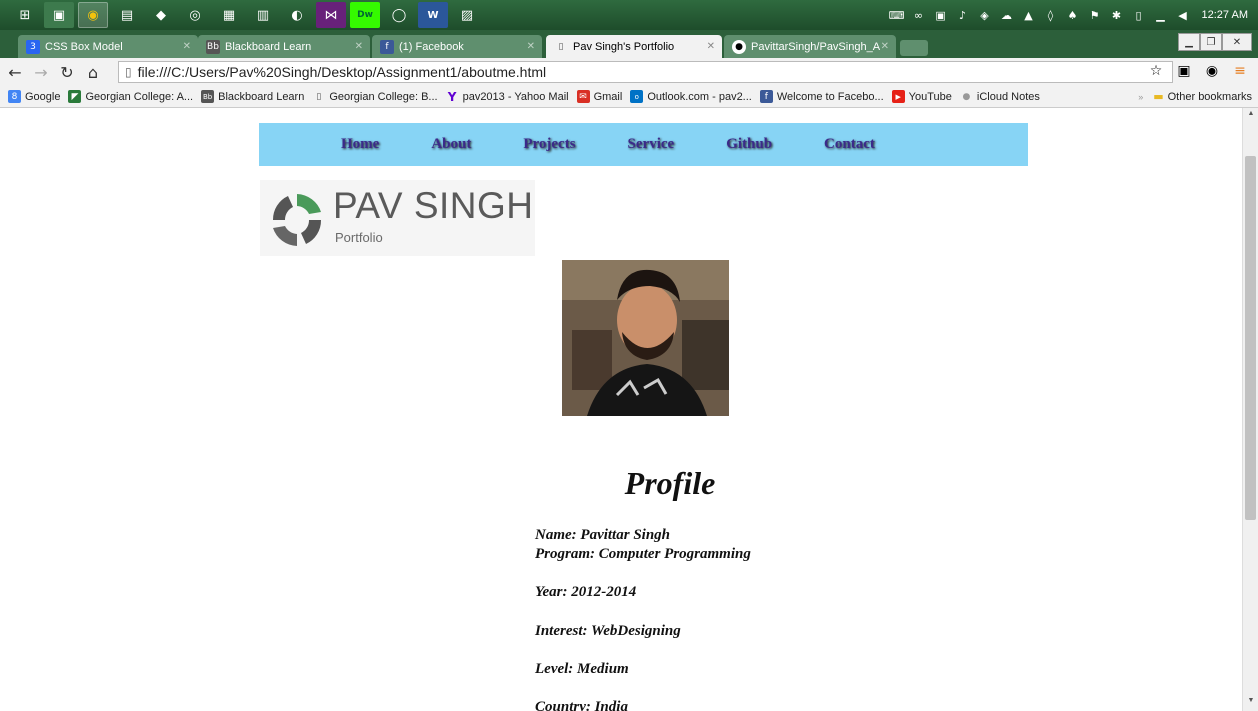 This screenshot has width=1258, height=711. What do you see at coordinates (365, 15) in the screenshot?
I see `dreamweaver-icon: Dw` at bounding box center [365, 15].